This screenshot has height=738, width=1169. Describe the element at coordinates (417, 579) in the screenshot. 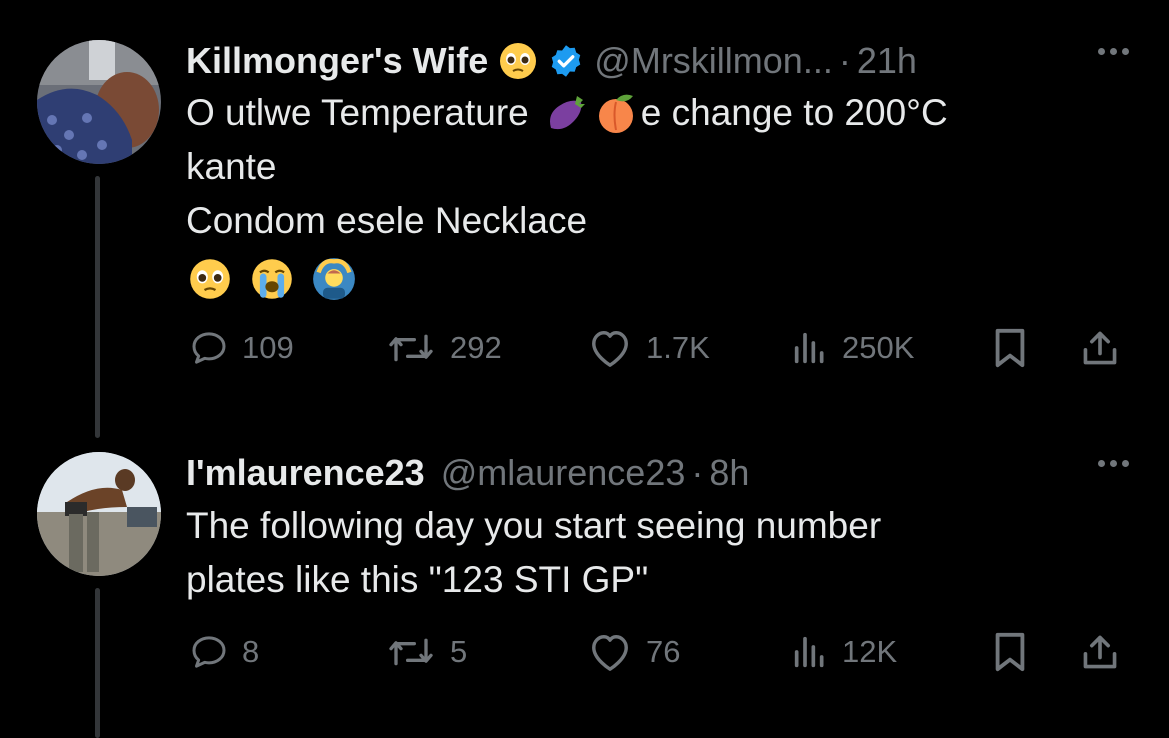

I see `tweet-text-line: plates like this "123 STI GP"` at that location.